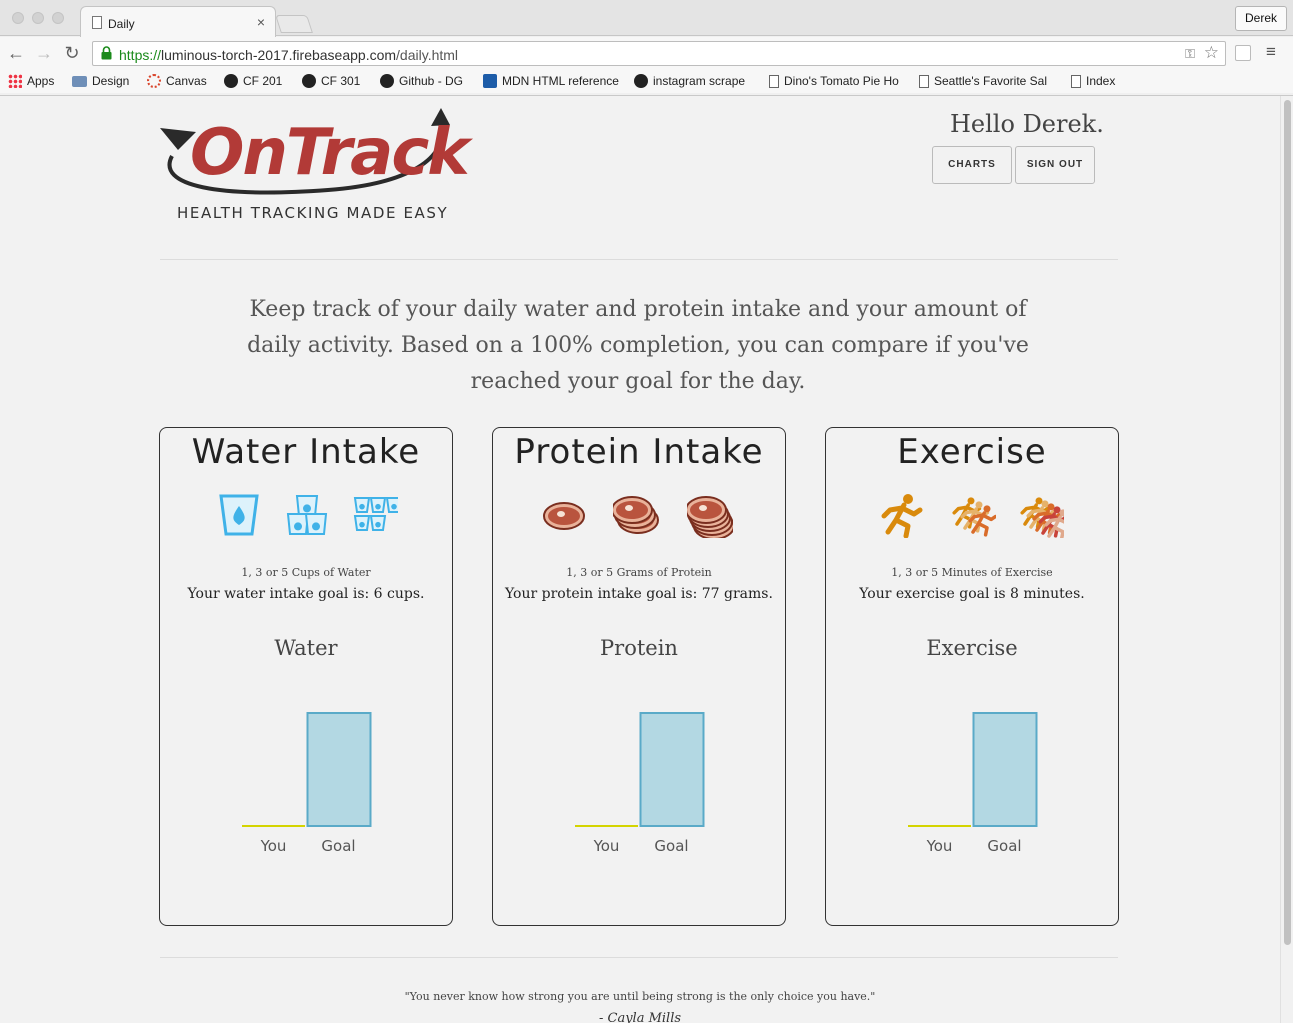  What do you see at coordinates (111, 81) in the screenshot?
I see `bookmark-label: Design` at bounding box center [111, 81].